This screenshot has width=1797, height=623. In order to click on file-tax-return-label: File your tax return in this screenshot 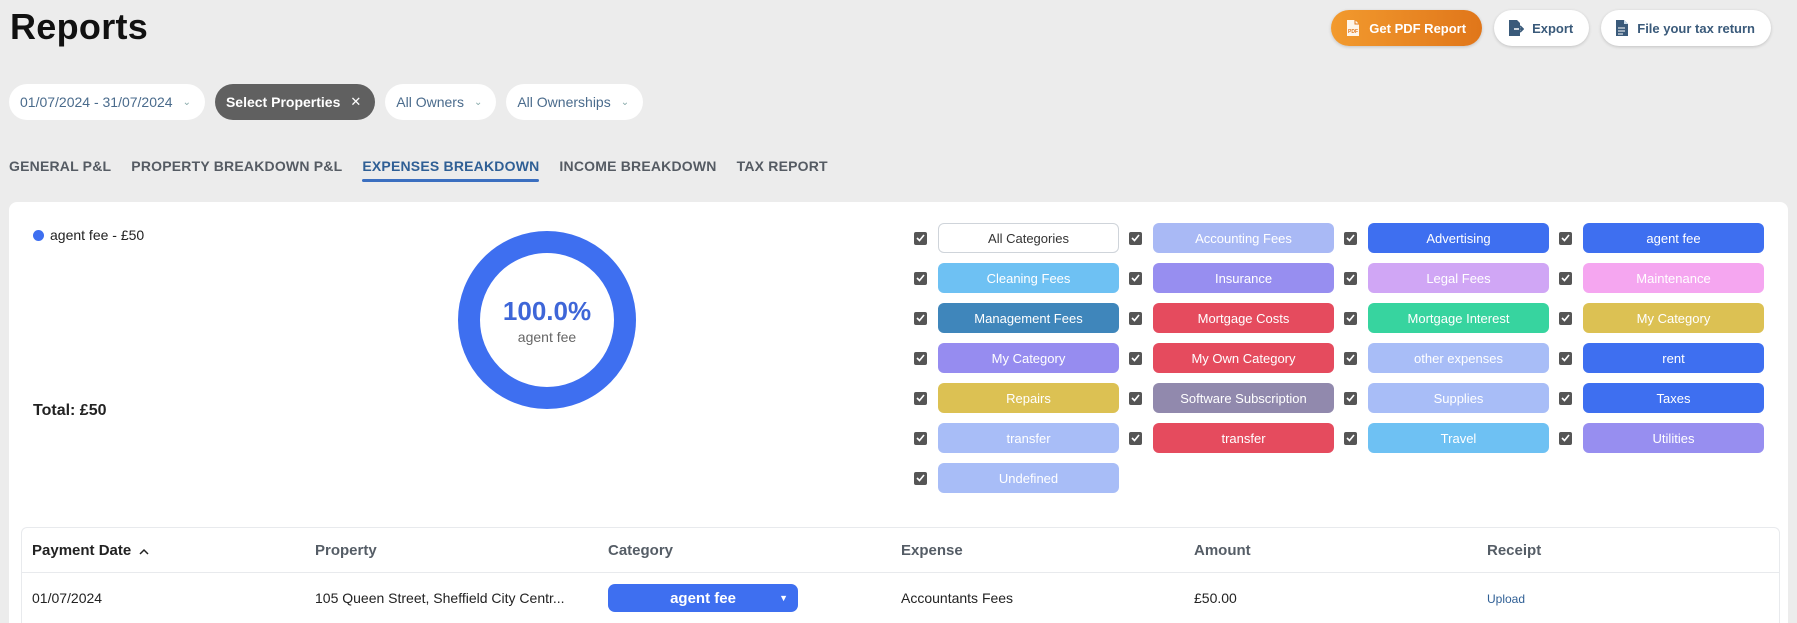, I will do `click(1696, 28)`.